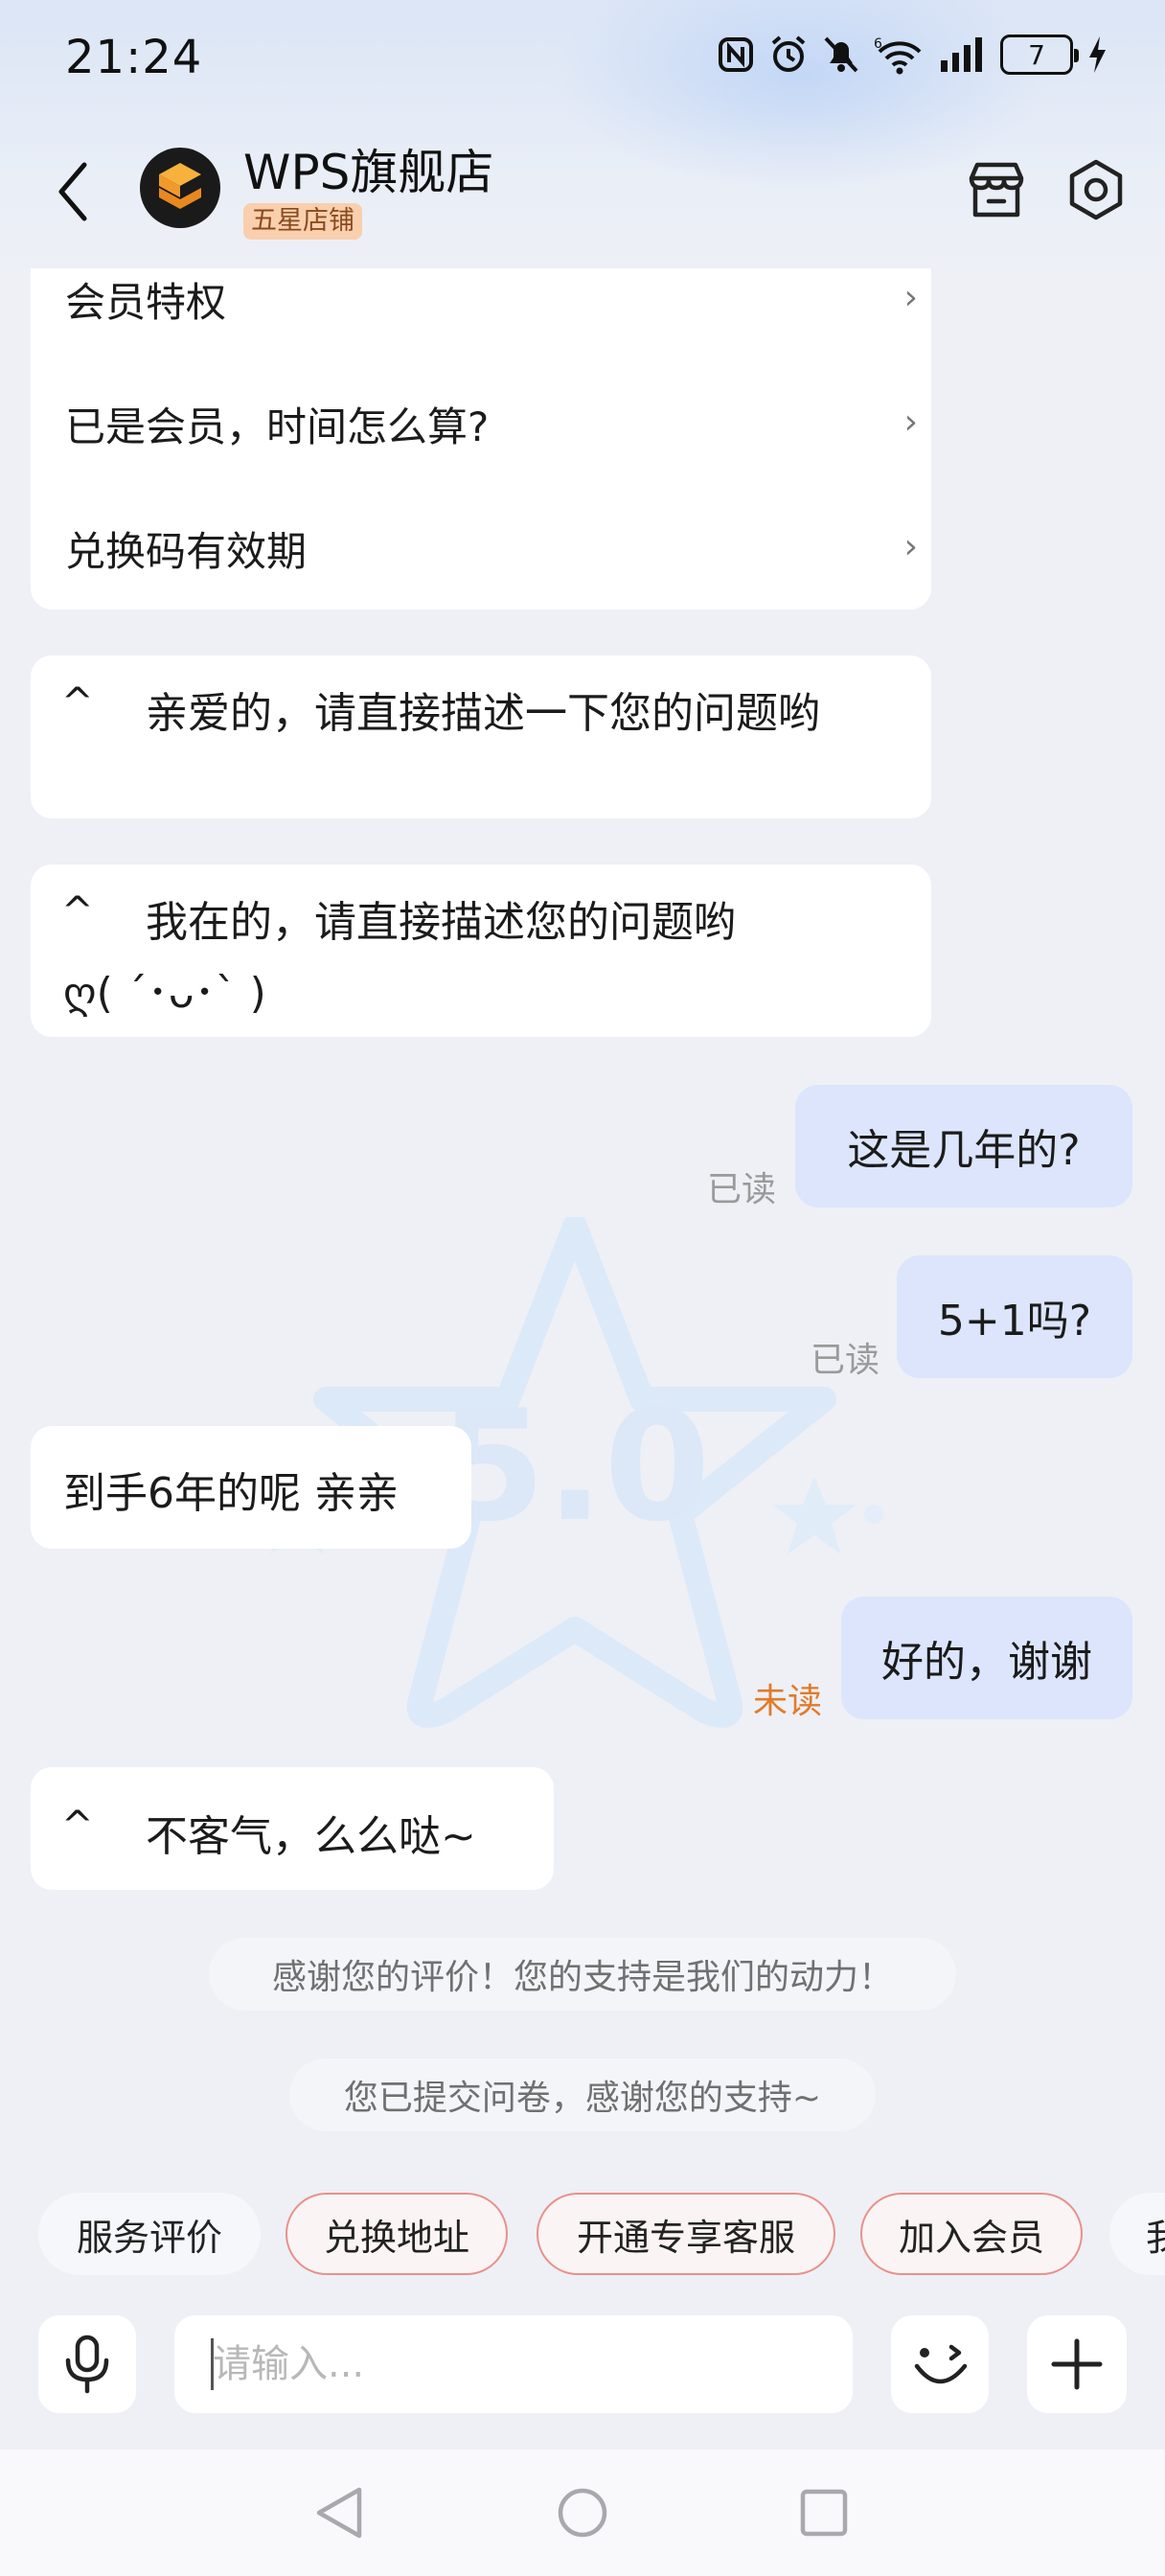  I want to click on unread-status: 未读, so click(788, 1701).